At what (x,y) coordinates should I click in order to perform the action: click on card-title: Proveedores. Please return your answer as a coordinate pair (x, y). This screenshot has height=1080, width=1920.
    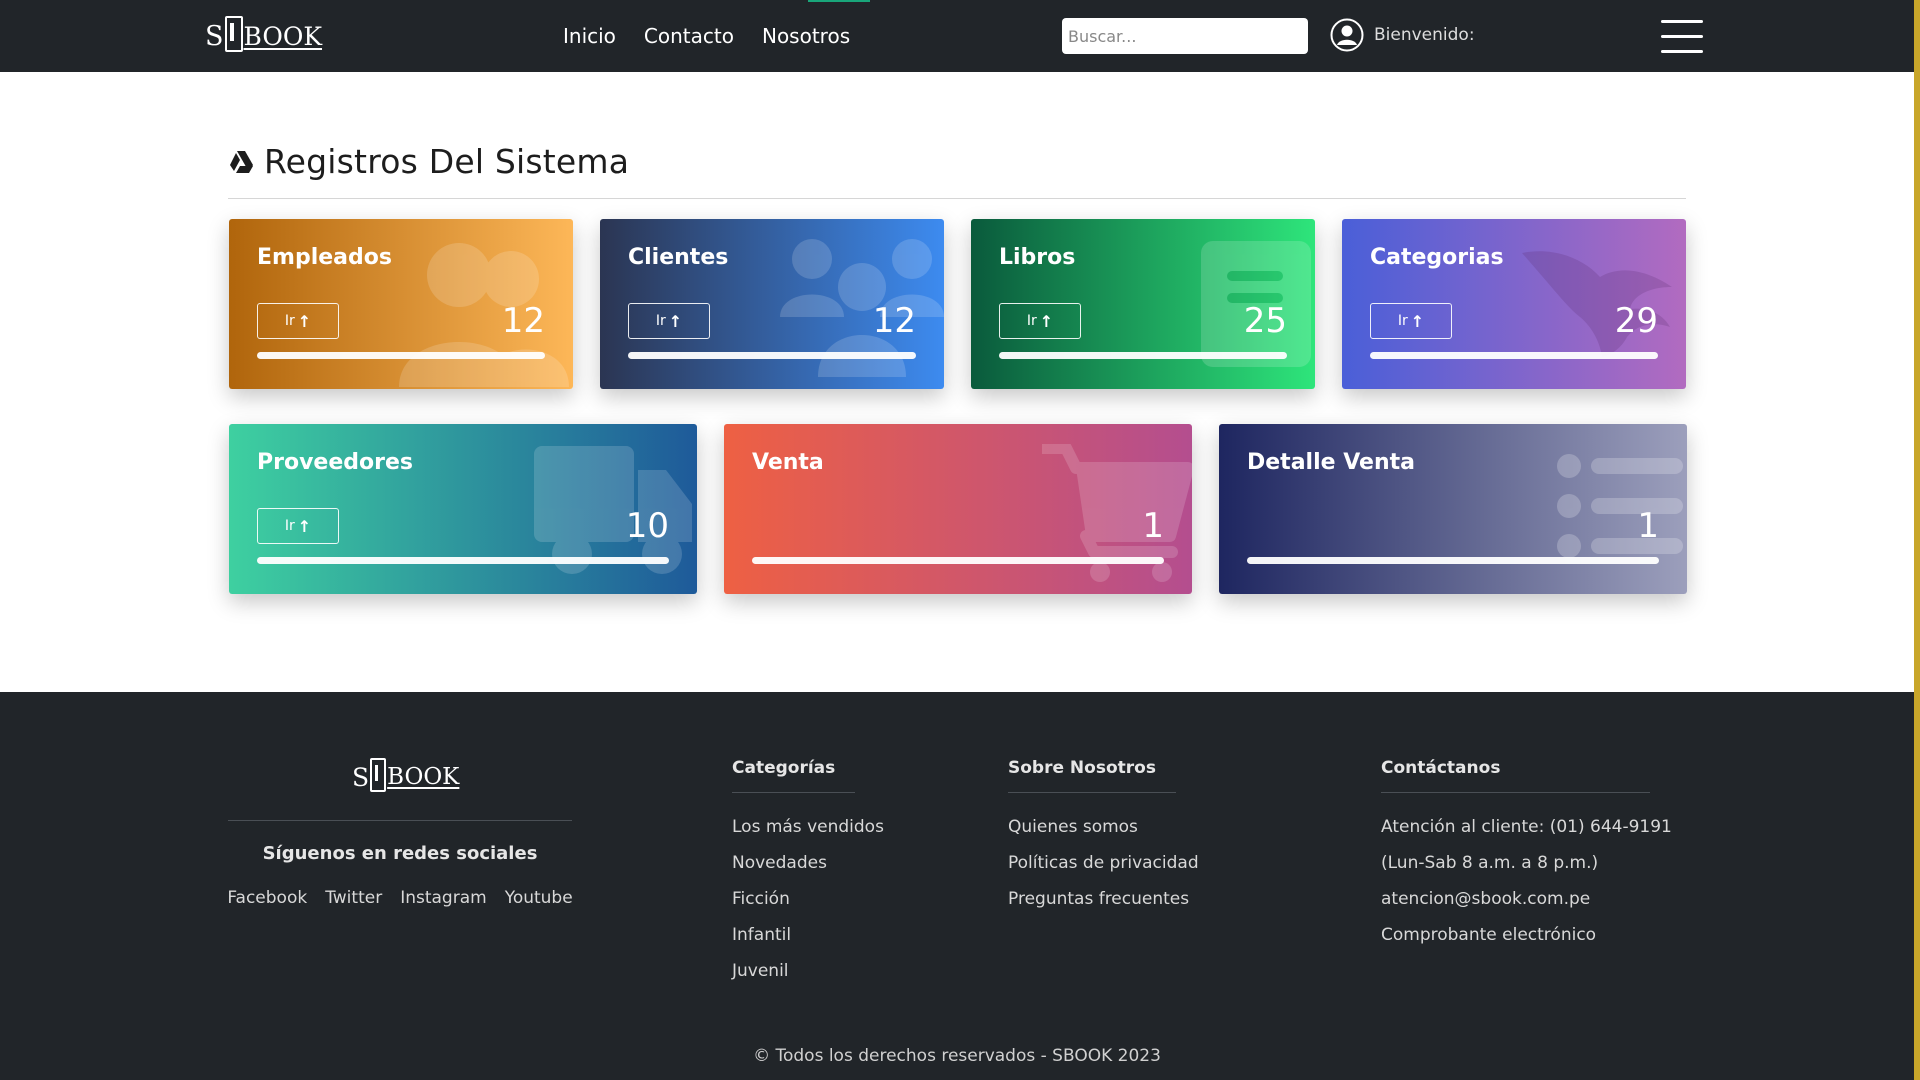
    Looking at the image, I should click on (335, 462).